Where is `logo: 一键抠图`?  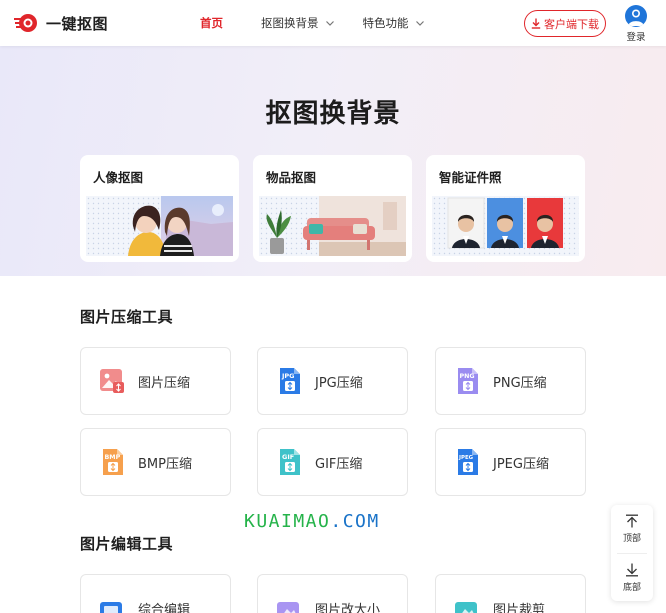
logo: 一键抠图 is located at coordinates (61, 23).